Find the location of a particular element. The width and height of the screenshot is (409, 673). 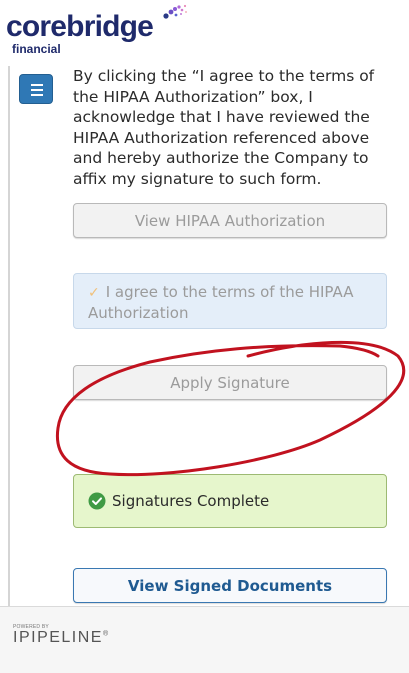

view-signed-documents-button: View Signed Documents is located at coordinates (230, 585).